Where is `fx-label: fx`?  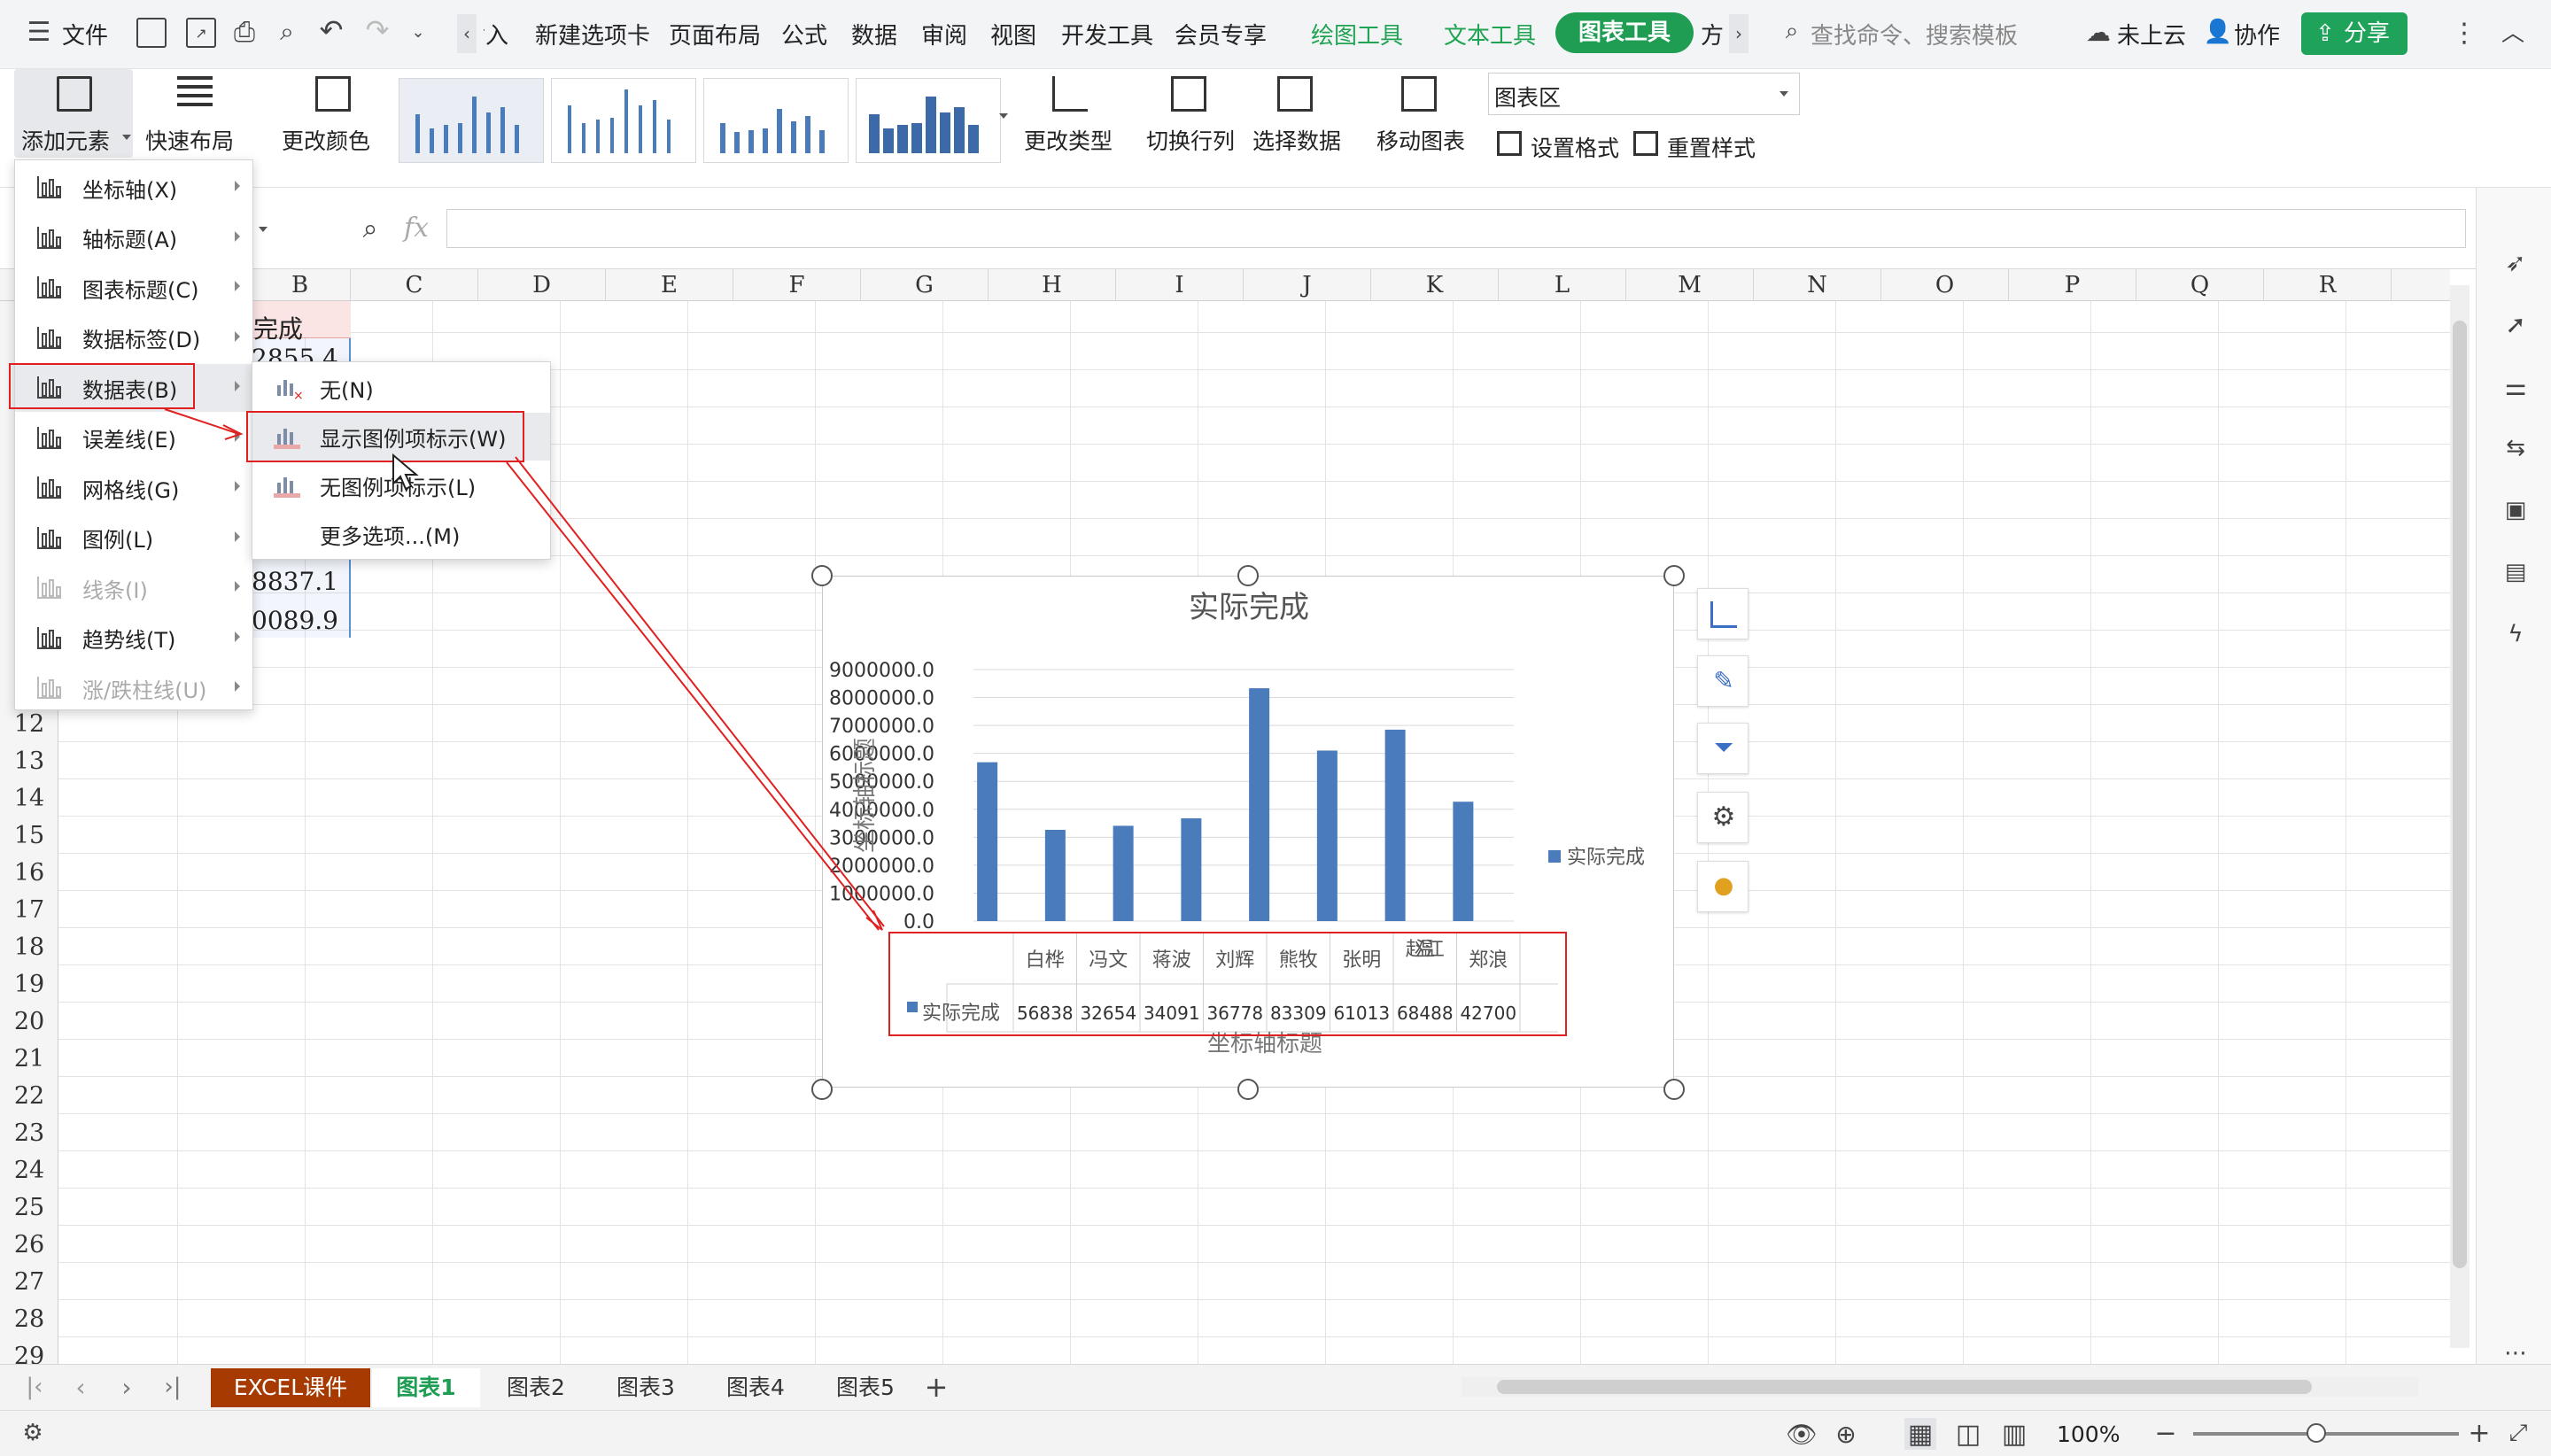 fx-label: fx is located at coordinates (417, 228).